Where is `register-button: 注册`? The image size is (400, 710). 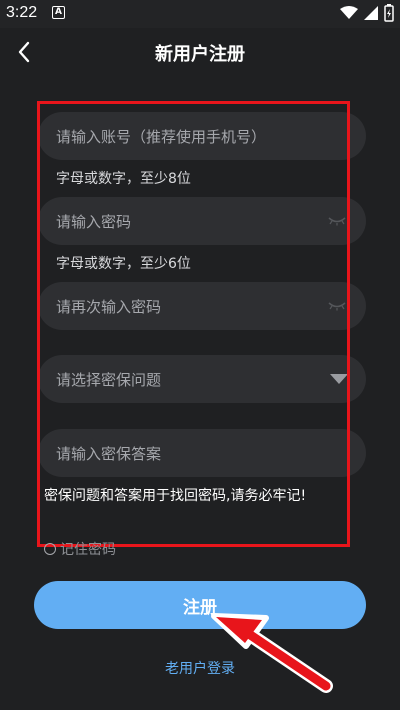 register-button: 注册 is located at coordinates (200, 605).